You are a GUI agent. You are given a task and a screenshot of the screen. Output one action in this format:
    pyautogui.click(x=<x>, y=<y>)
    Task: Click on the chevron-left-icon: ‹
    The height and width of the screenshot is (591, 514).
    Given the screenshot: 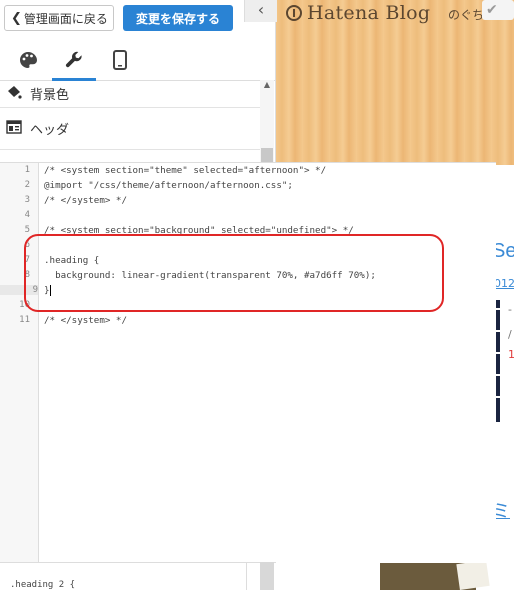 What is the action you would take?
    pyautogui.click(x=261, y=9)
    